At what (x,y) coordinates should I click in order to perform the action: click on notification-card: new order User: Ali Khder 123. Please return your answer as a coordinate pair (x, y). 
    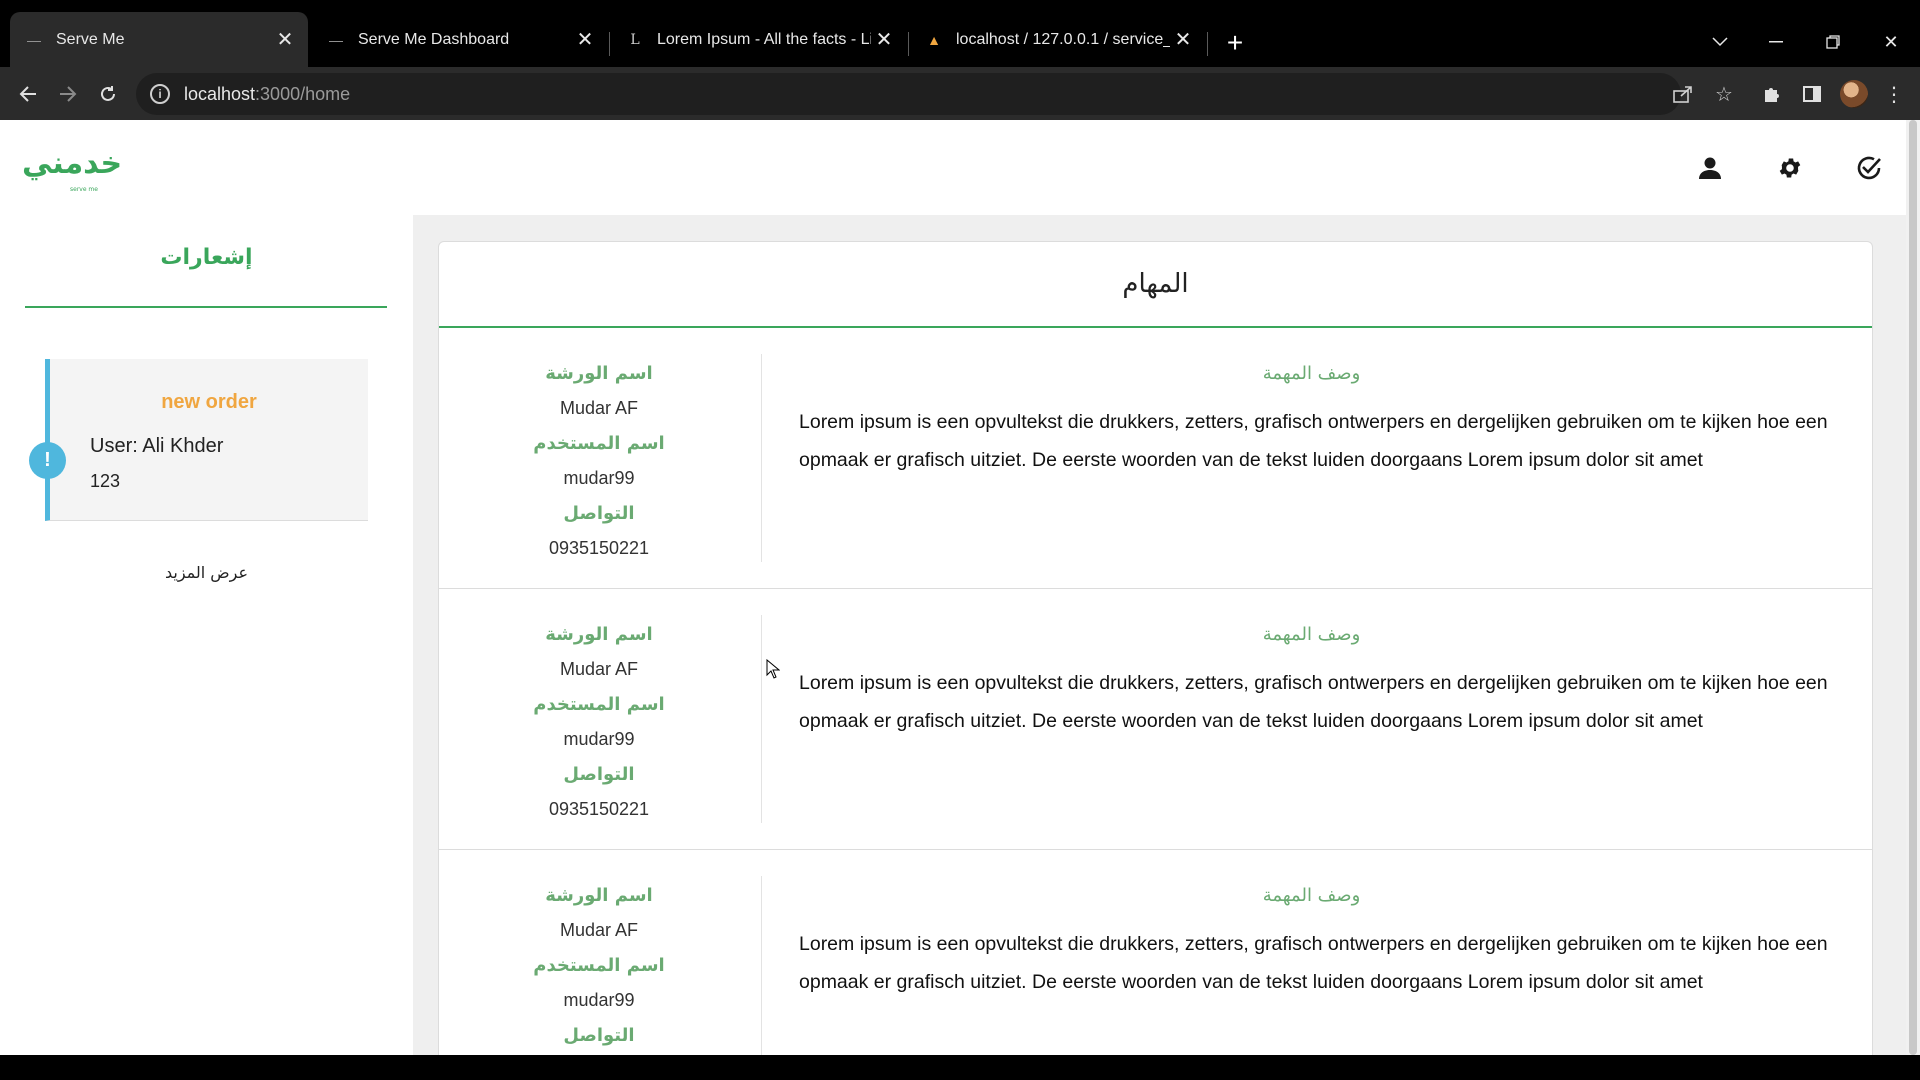
    Looking at the image, I should click on (206, 440).